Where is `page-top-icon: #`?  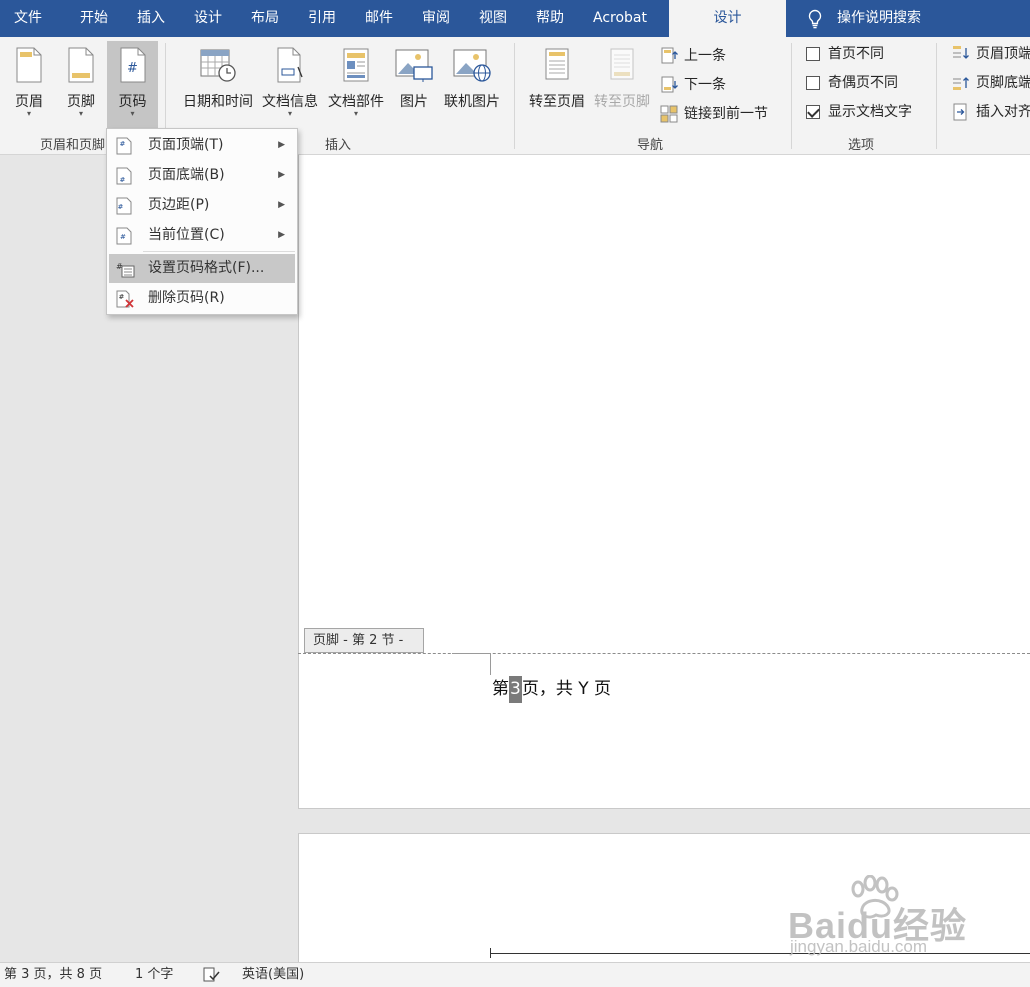 page-top-icon: # is located at coordinates (124, 146).